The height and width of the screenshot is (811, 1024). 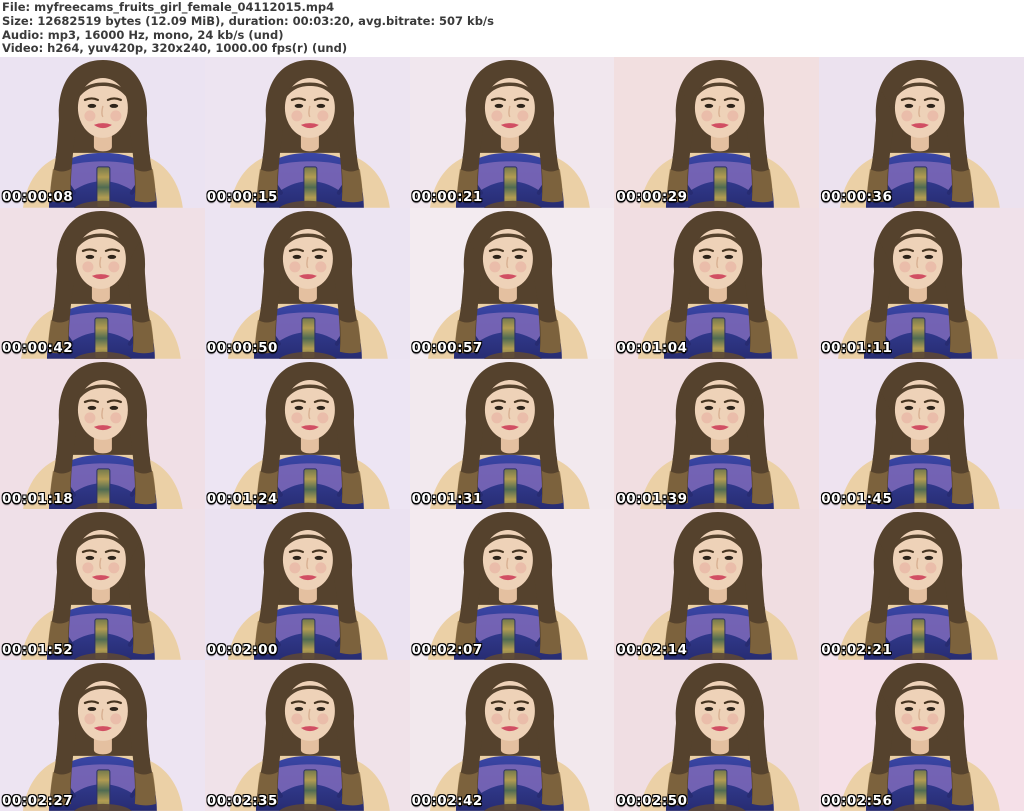 What do you see at coordinates (652, 800) in the screenshot?
I see `timestamp-overlay: 00:02:50` at bounding box center [652, 800].